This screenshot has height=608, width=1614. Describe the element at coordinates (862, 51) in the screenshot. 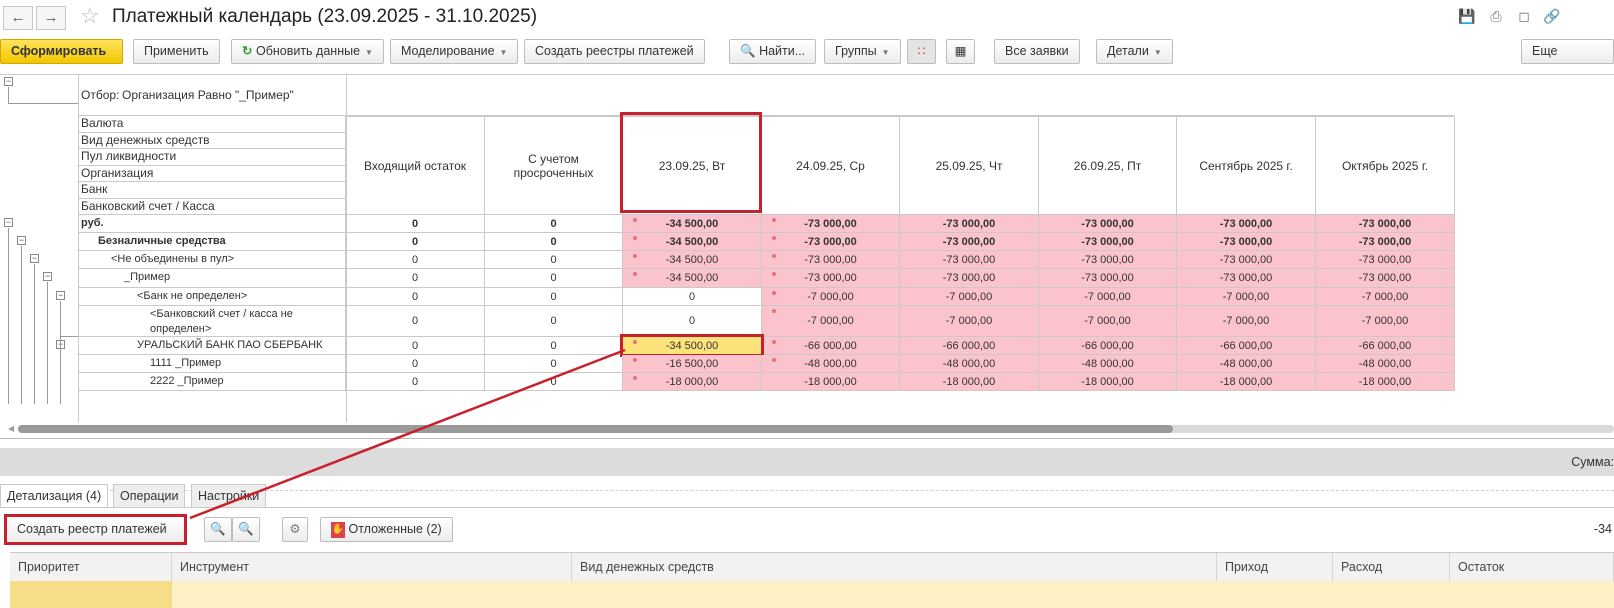

I see `groups-button: Группы ▼` at that location.